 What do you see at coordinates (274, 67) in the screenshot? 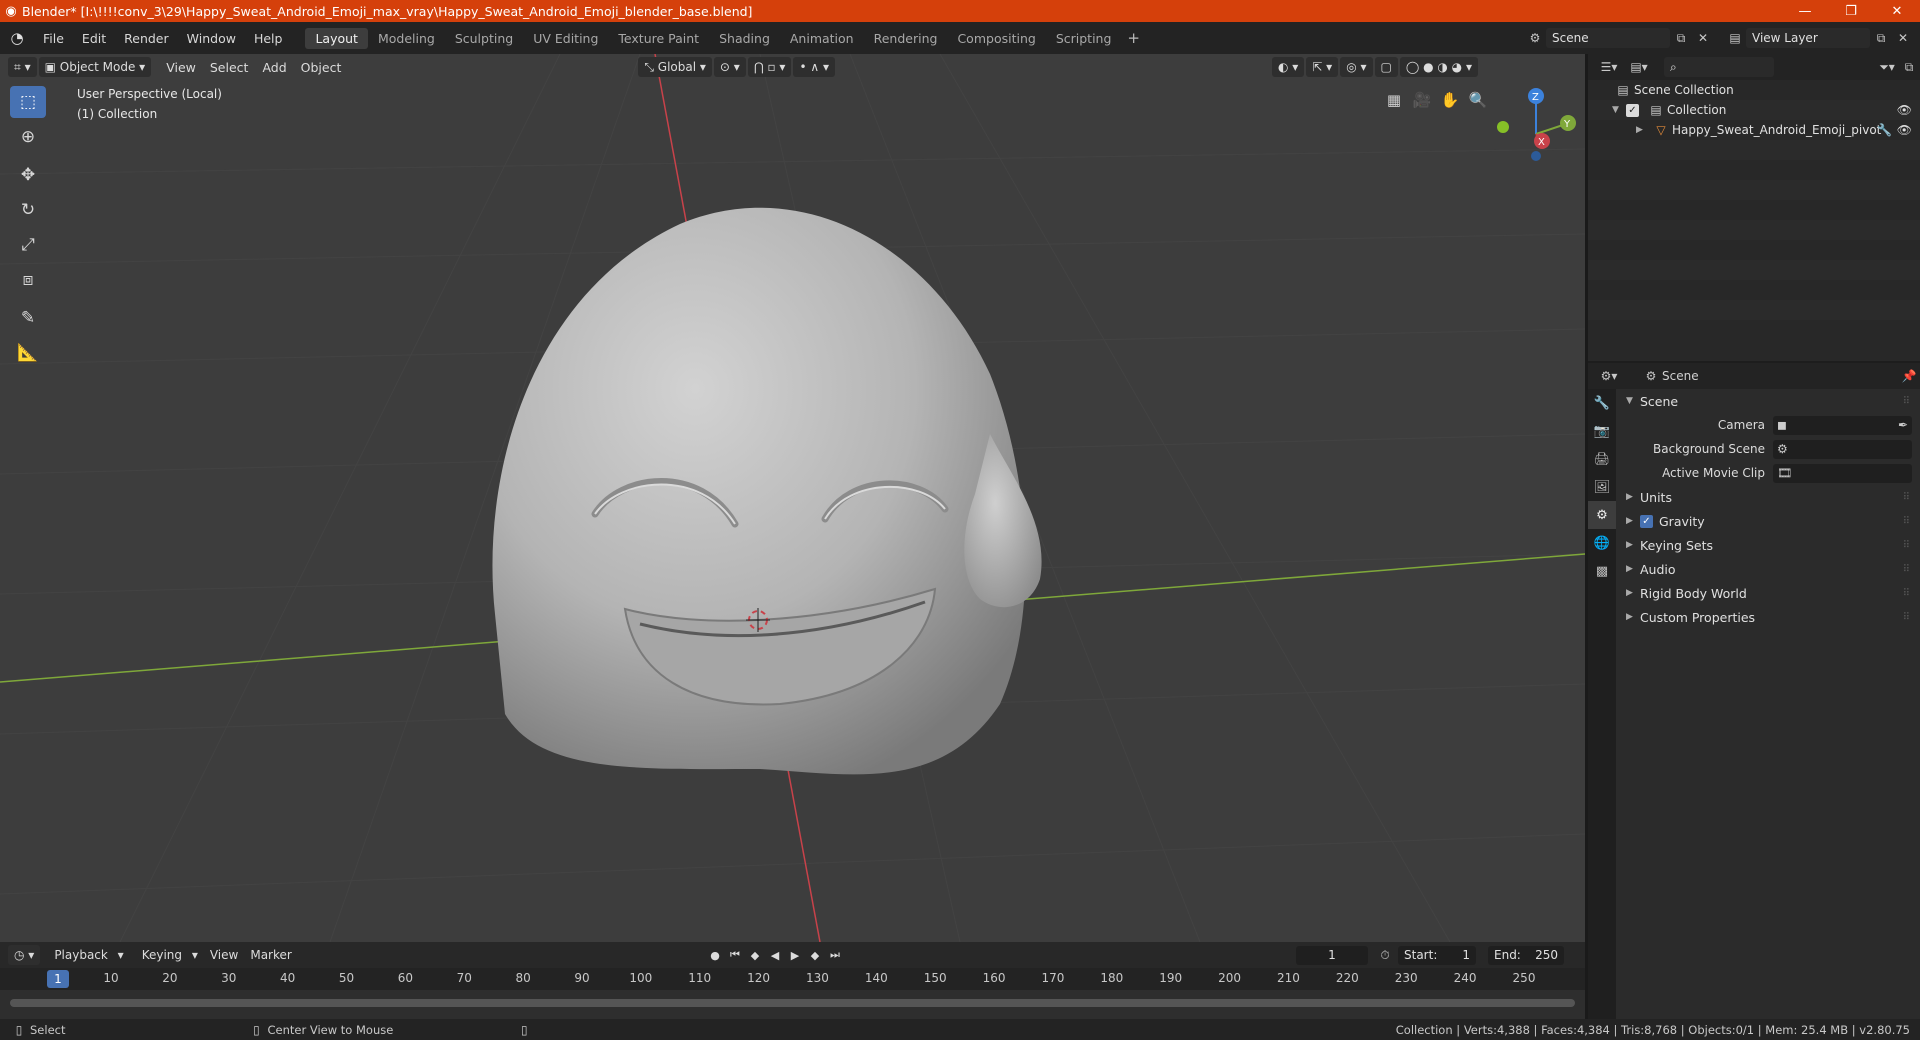
I see `menu-add: Add` at bounding box center [274, 67].